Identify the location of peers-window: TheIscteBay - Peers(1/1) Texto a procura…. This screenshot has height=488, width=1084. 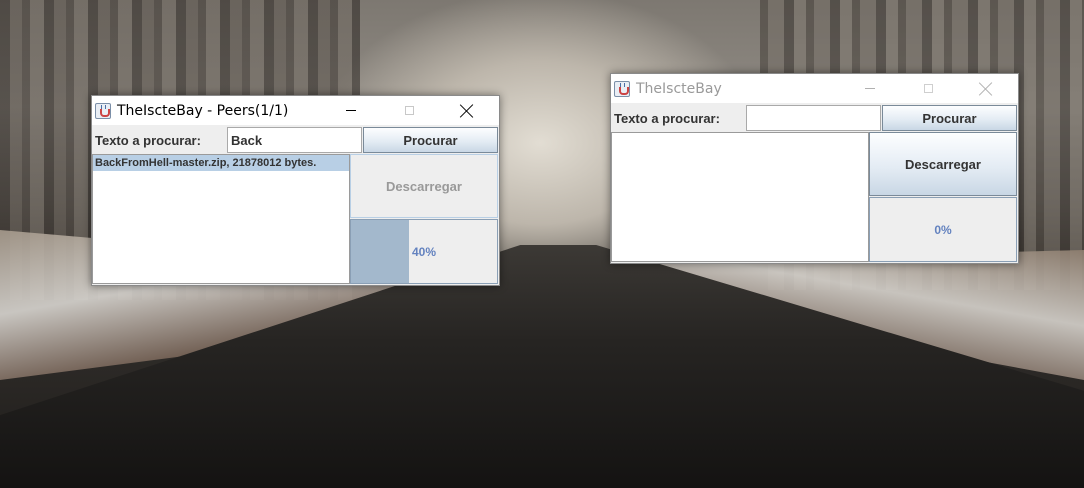
(295, 190).